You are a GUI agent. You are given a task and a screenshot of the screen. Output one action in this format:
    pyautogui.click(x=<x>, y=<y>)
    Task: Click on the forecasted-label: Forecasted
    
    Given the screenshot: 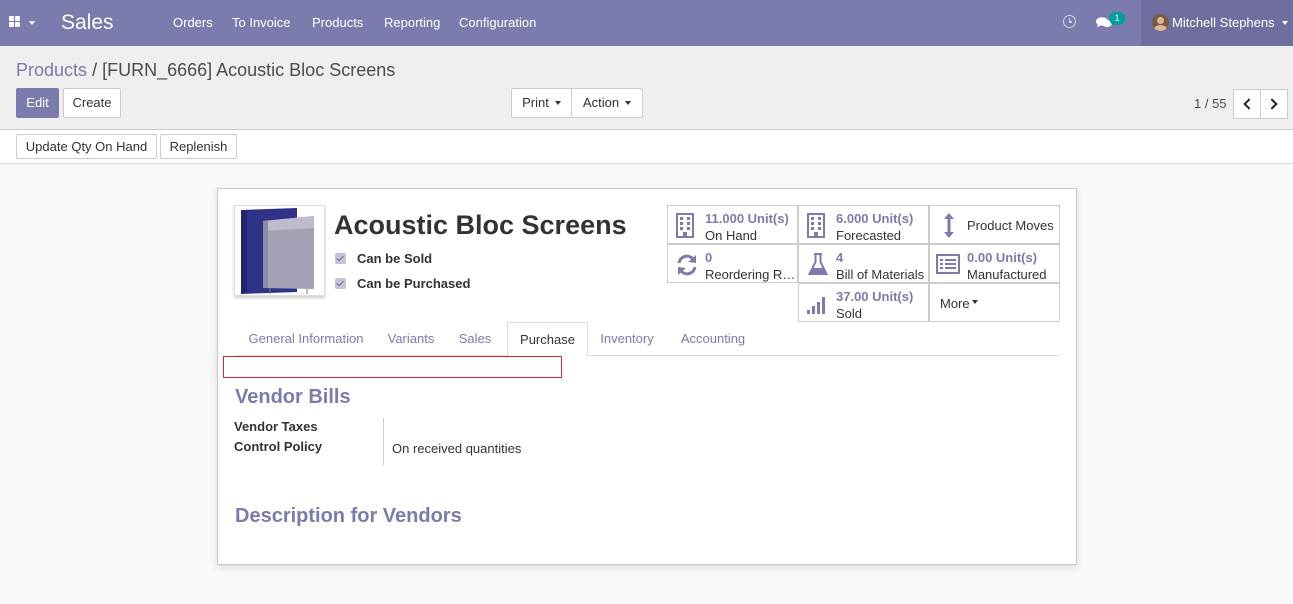 What is the action you would take?
    pyautogui.click(x=869, y=235)
    